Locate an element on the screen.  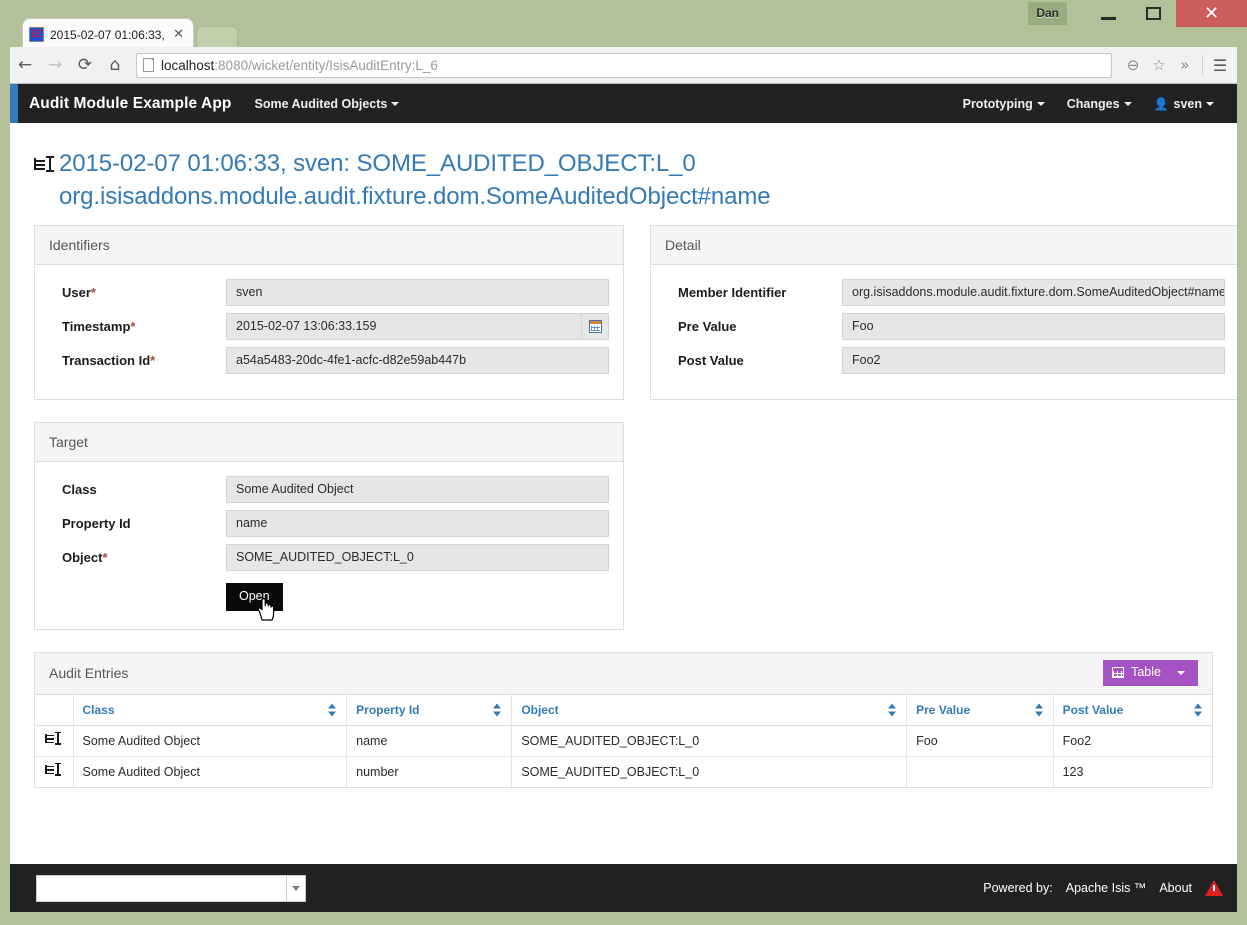
column-class: Class is located at coordinates (209, 710).